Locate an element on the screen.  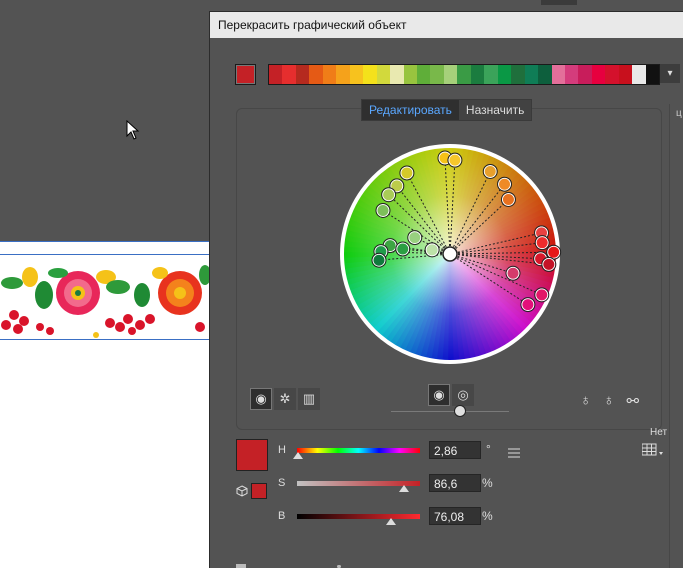
mode-tabs: Редактировать Назначить is located at coordinates (447, 110).